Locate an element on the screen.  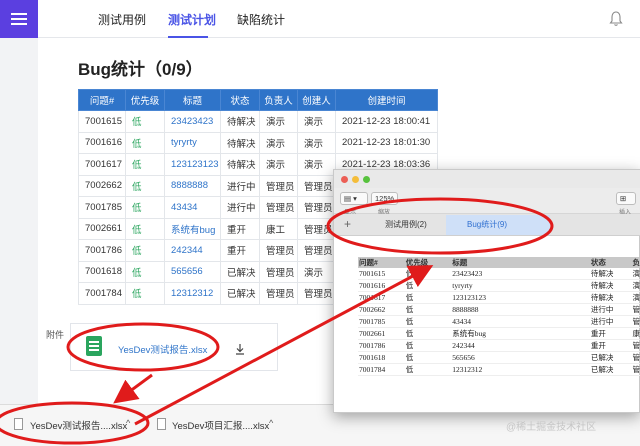
annotation-arrow-down is located at coordinates (133, 388).